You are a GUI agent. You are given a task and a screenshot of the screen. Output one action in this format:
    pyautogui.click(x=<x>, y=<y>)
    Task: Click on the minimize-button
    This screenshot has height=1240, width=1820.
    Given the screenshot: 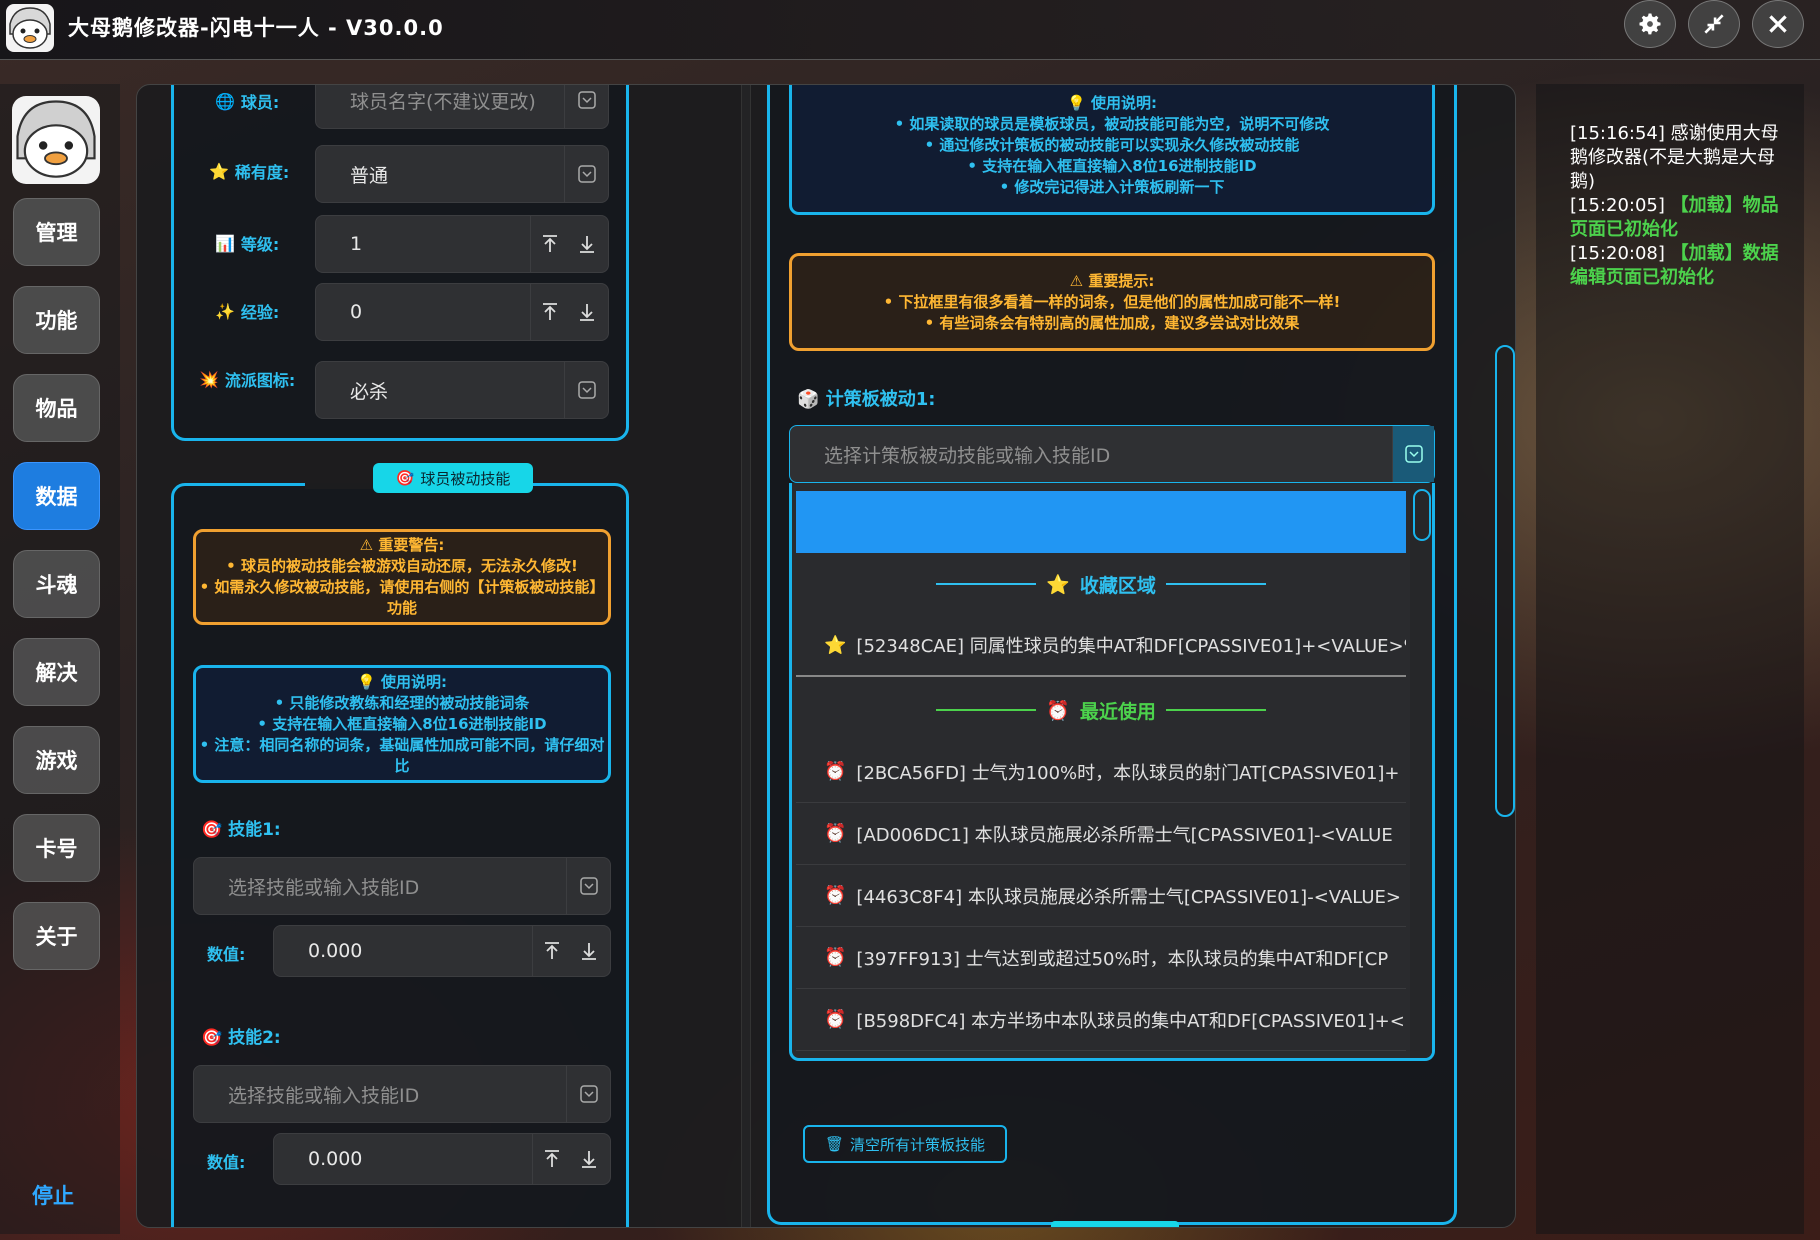 What is the action you would take?
    pyautogui.click(x=1714, y=24)
    